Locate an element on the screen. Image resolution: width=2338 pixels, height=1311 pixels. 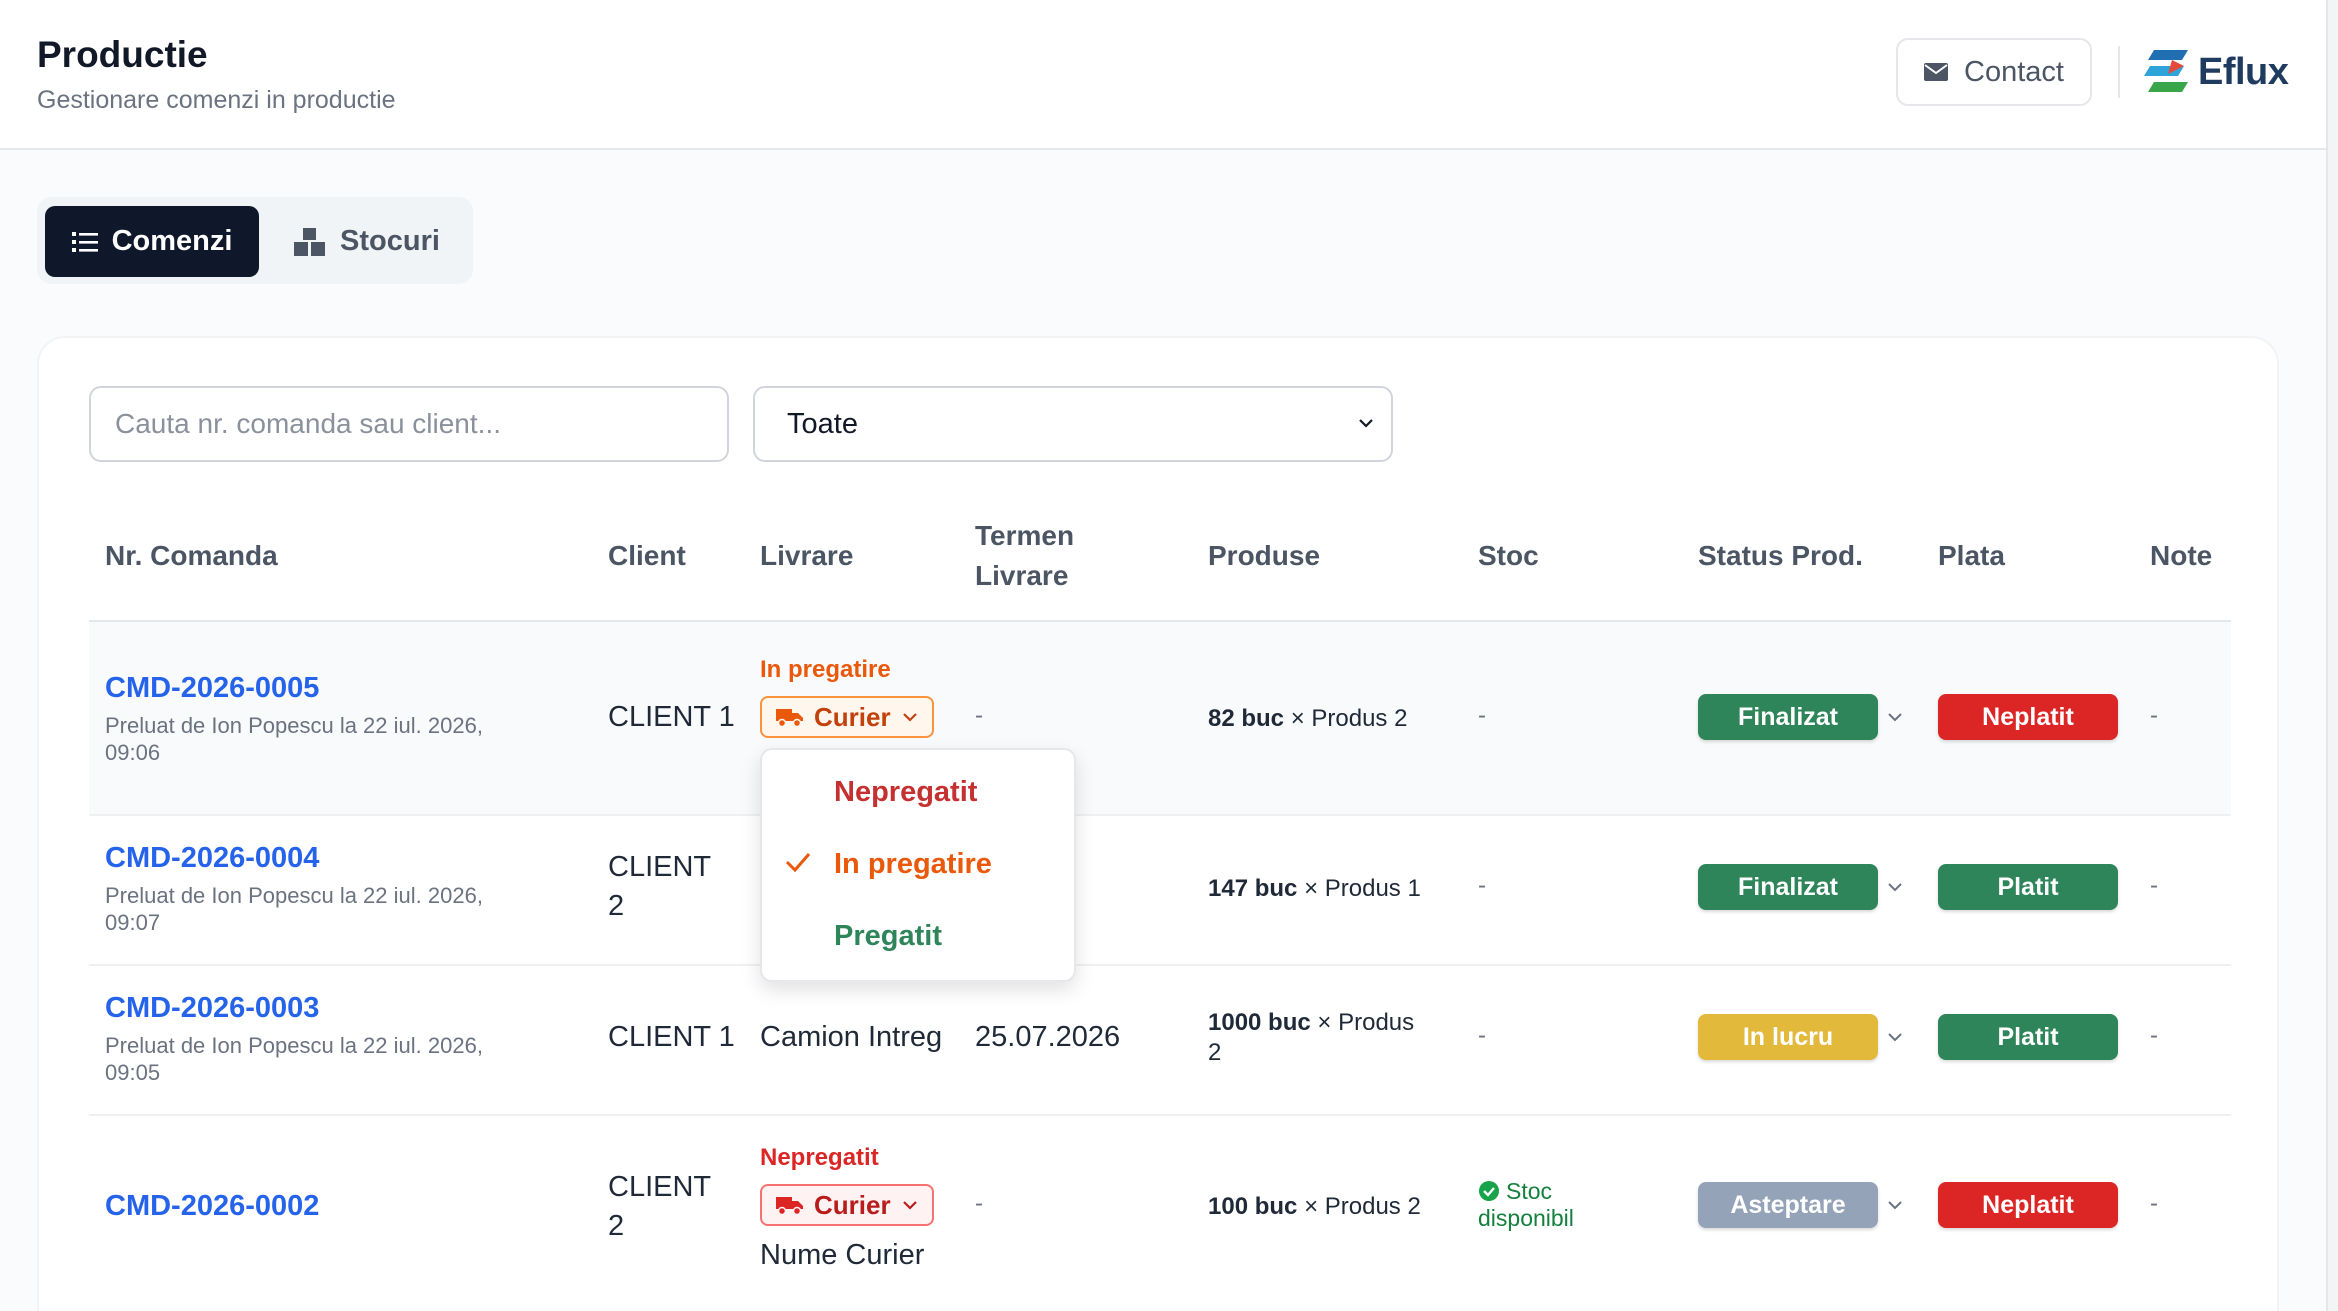
table-row is located at coordinates (1160, 1213).